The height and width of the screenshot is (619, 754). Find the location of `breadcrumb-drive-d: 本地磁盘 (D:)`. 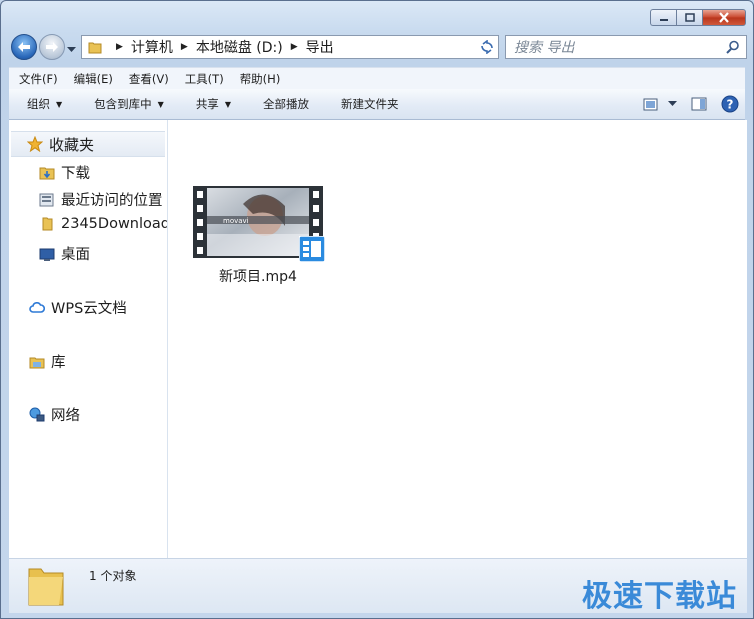

breadcrumb-drive-d: 本地磁盘 (D:) is located at coordinates (239, 47).